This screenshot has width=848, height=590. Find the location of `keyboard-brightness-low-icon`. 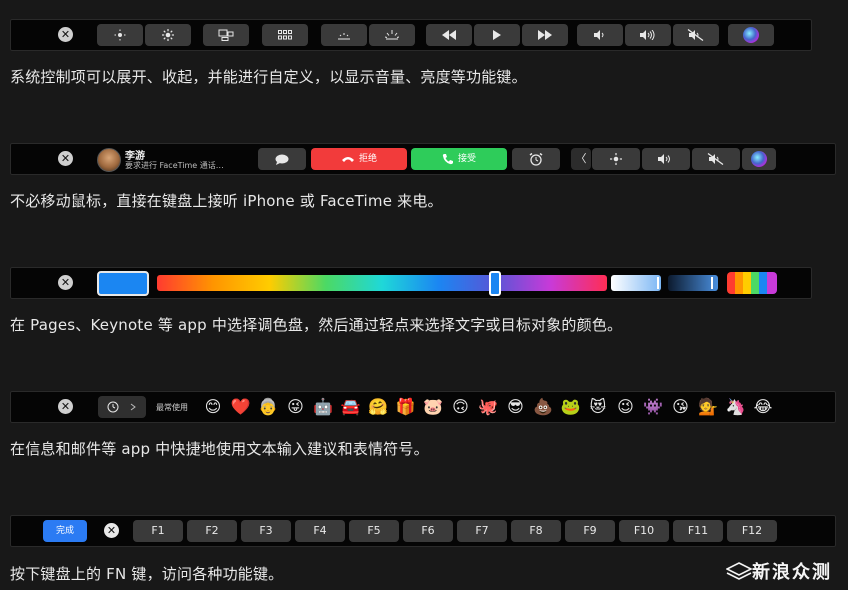

keyboard-brightness-low-icon is located at coordinates (344, 36).